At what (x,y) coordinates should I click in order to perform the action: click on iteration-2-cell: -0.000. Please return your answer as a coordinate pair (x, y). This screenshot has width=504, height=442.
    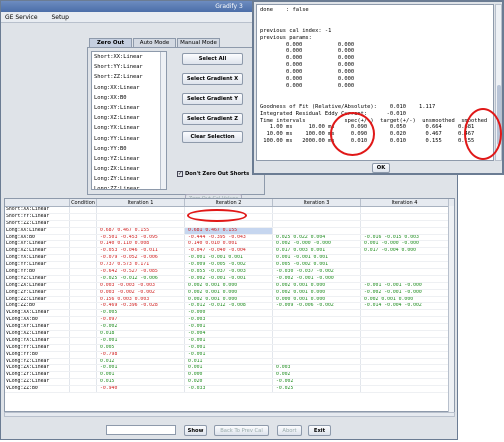
    Looking at the image, I should click on (229, 313).